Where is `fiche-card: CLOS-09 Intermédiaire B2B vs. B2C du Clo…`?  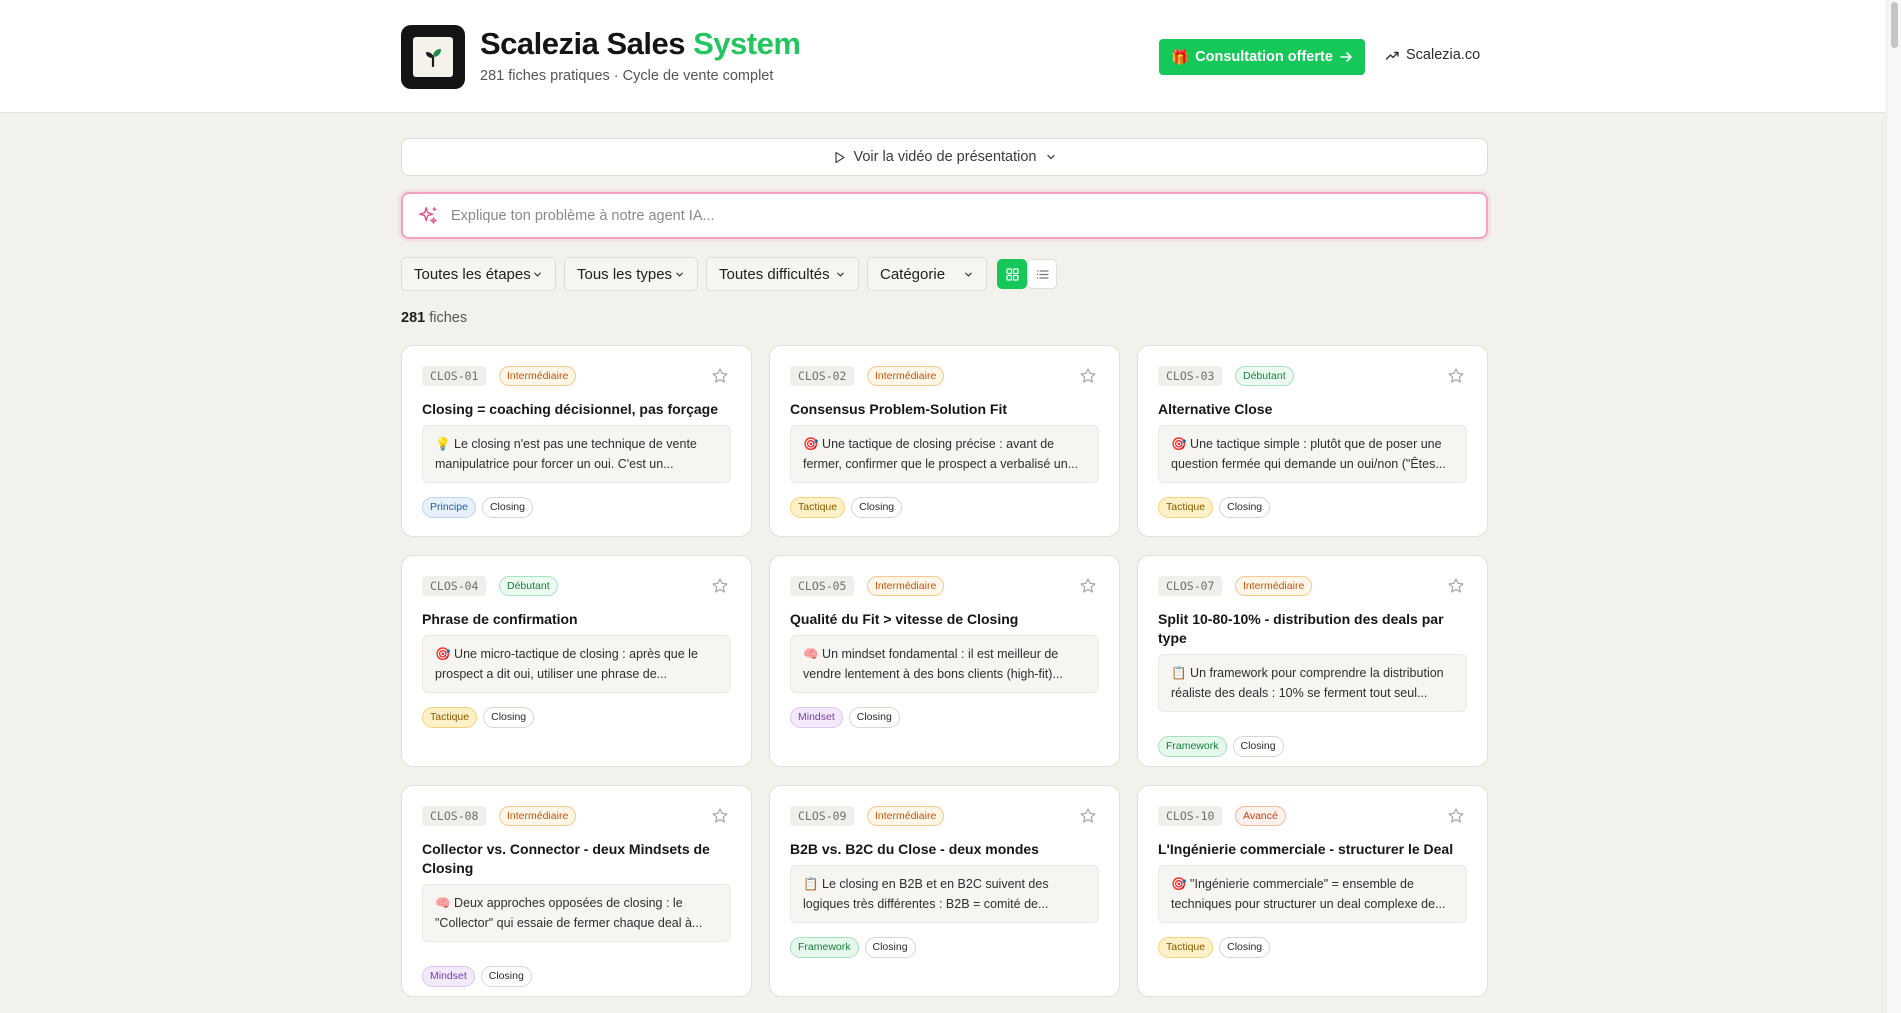
fiche-card: CLOS-09 Intermédiaire B2B vs. B2C du Clo… is located at coordinates (944, 891).